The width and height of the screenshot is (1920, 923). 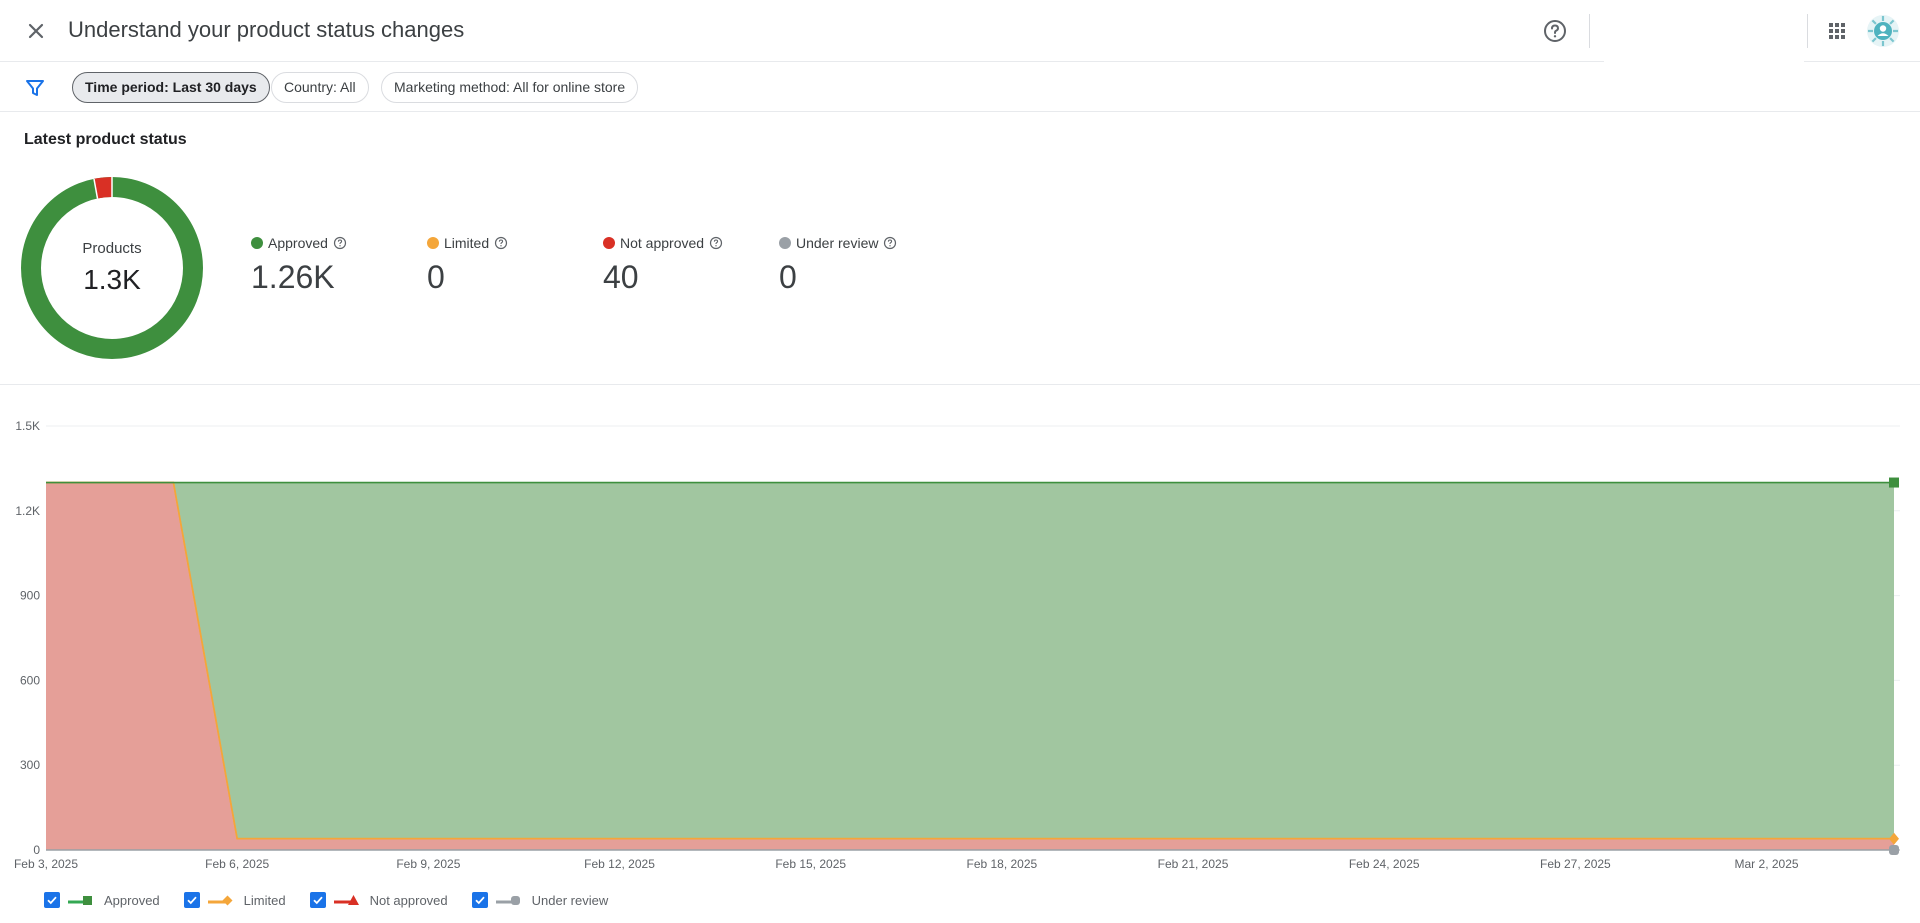 What do you see at coordinates (30, 596) in the screenshot?
I see `y-tick-label: 900` at bounding box center [30, 596].